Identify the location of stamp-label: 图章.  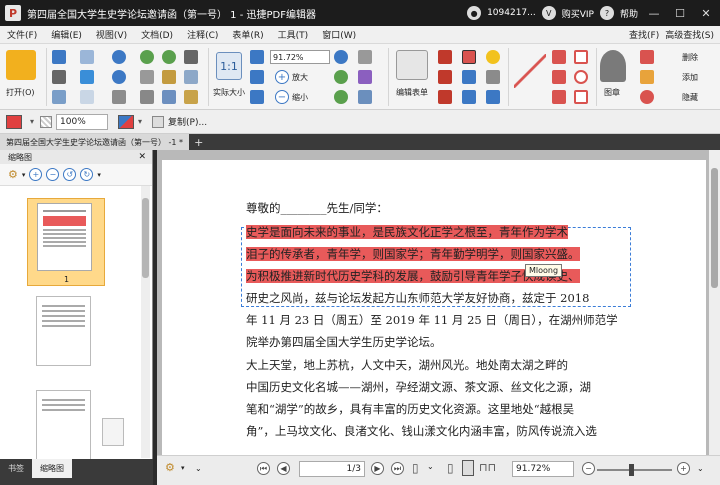
(612, 92).